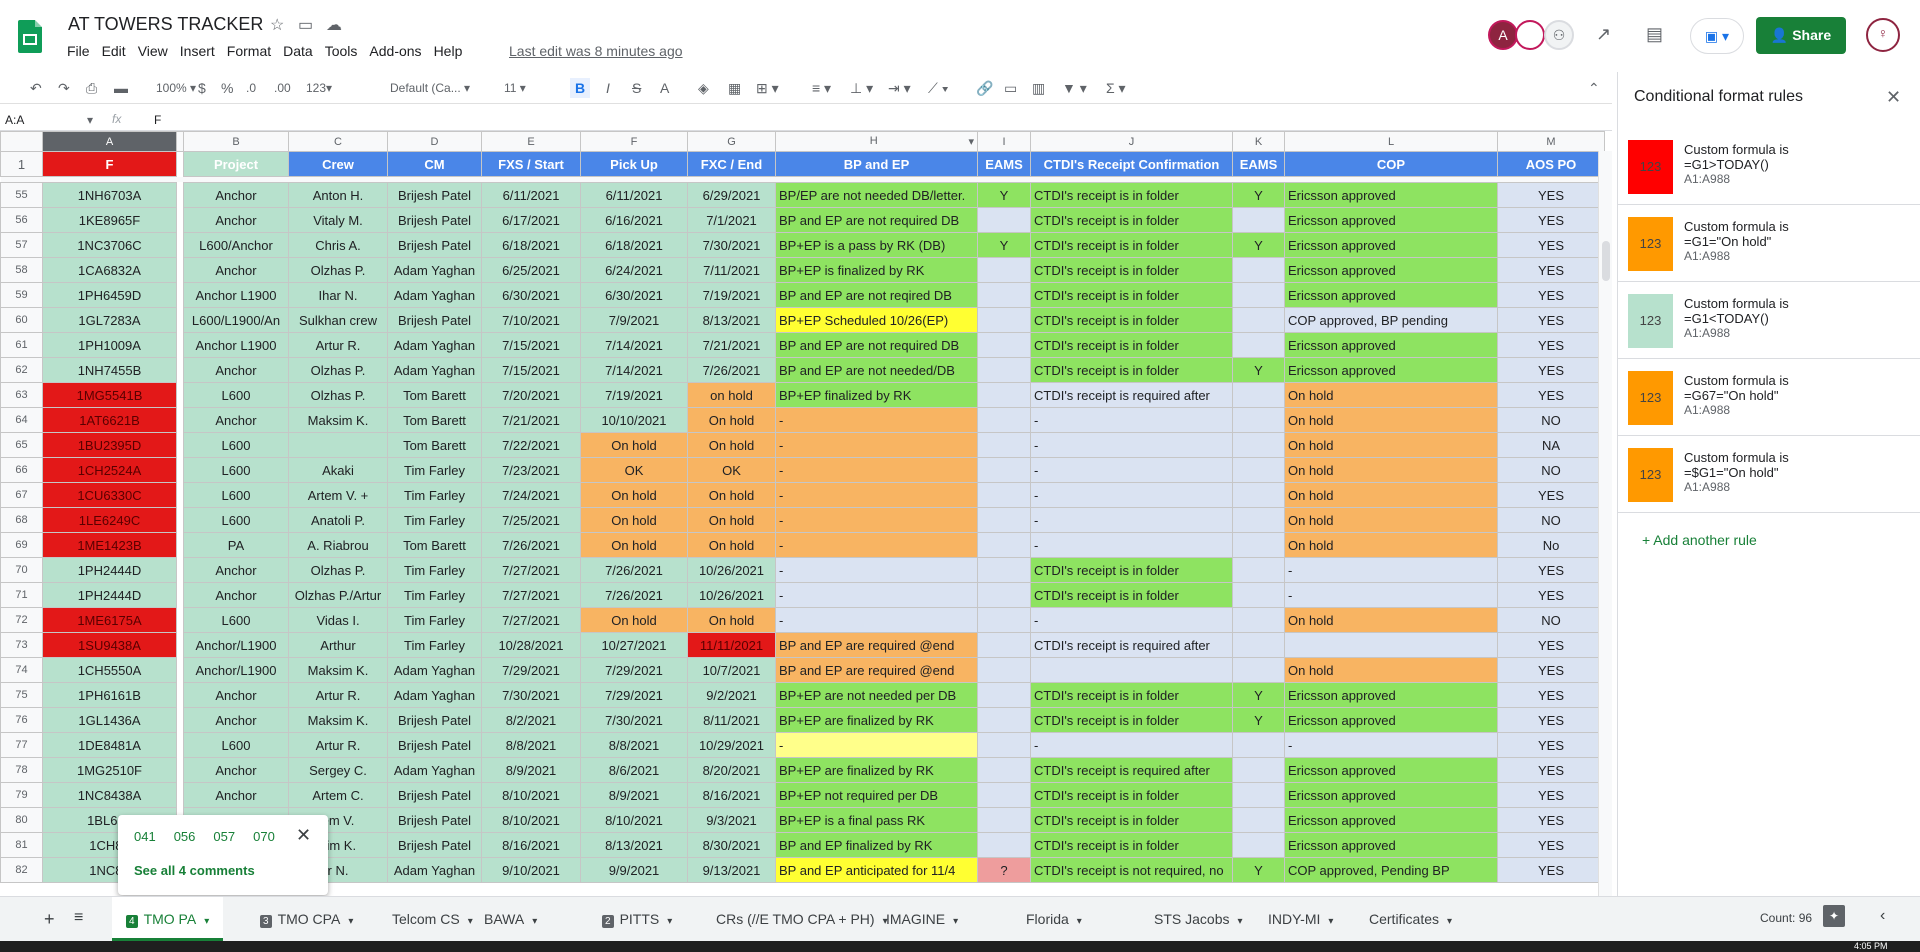 This screenshot has width=1920, height=952. Describe the element at coordinates (1551, 545) in the screenshot. I see `cell-aos-po: No` at that location.